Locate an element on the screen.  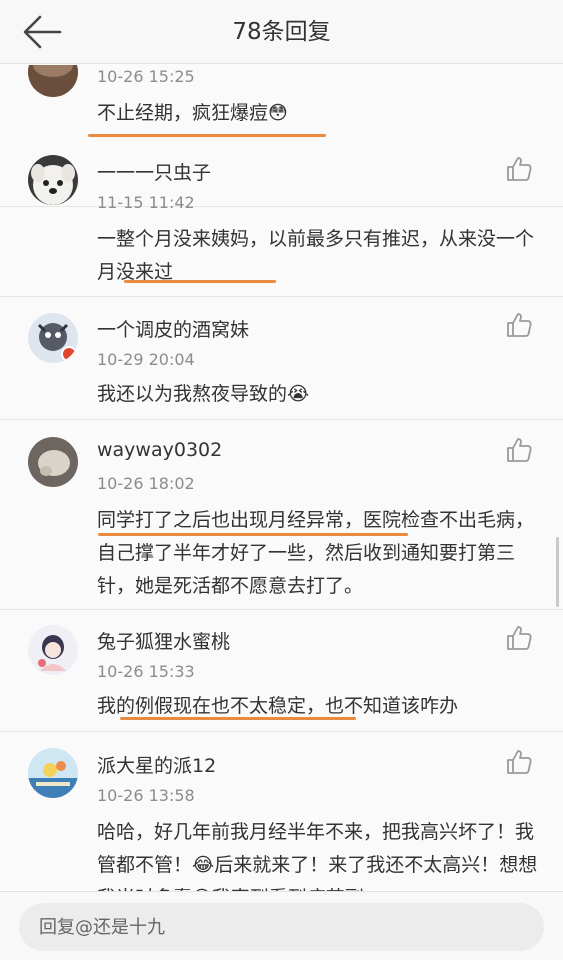
comment-username: 一一一只虫子 is located at coordinates (154, 171).